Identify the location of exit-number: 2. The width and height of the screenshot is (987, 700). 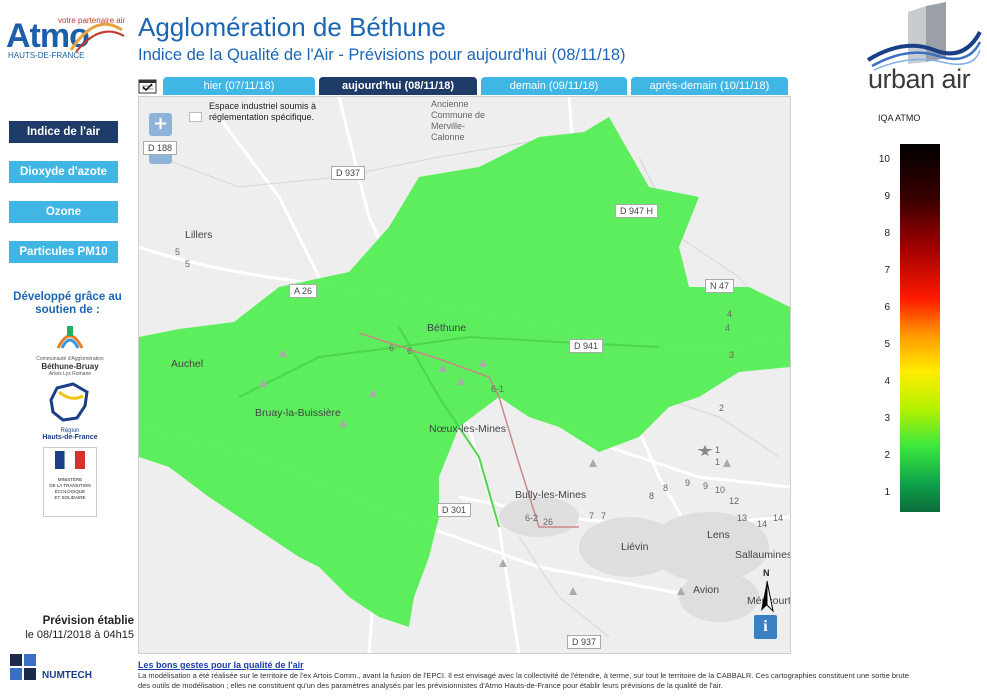
(722, 408).